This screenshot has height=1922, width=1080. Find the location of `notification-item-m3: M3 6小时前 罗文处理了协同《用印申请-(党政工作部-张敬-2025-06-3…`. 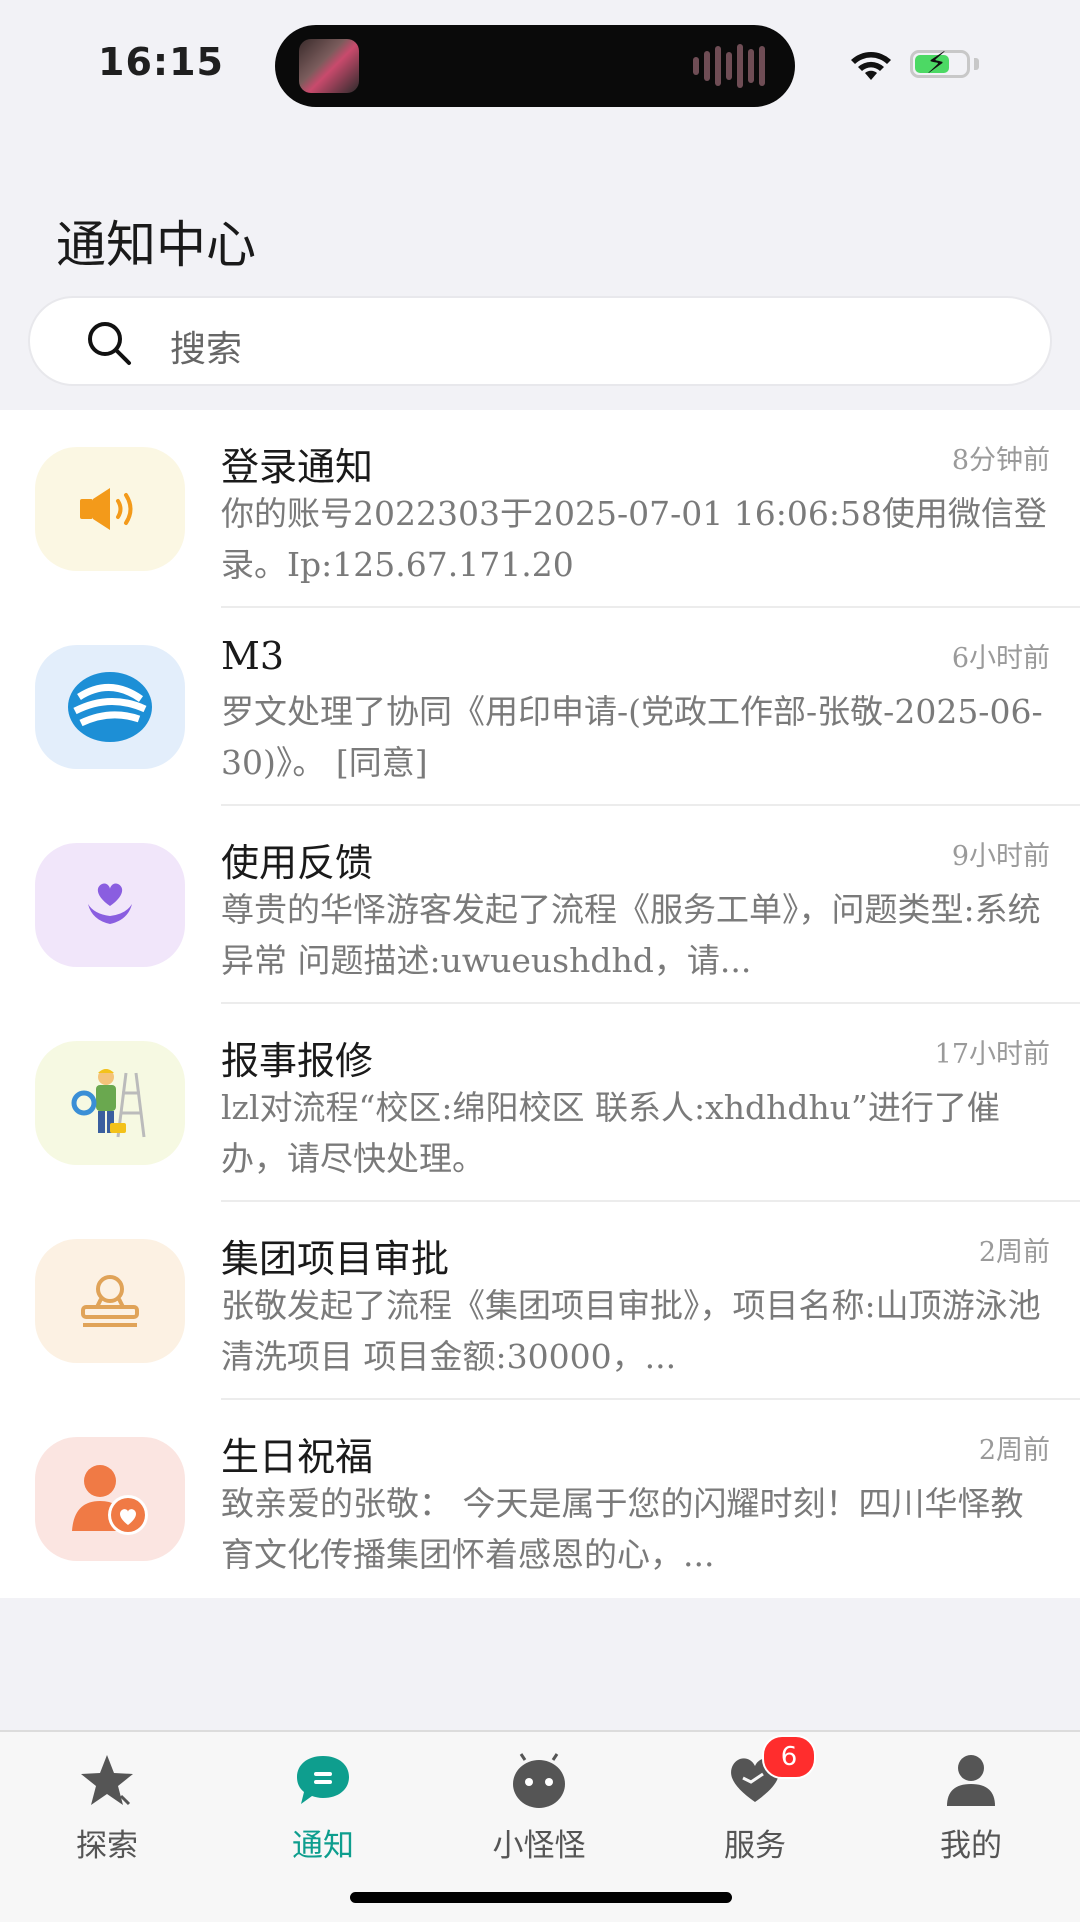

notification-item-m3: M3 6小时前 罗文处理了协同《用印申请-(党政工作部-张敬-2025-06-3… is located at coordinates (540, 707).